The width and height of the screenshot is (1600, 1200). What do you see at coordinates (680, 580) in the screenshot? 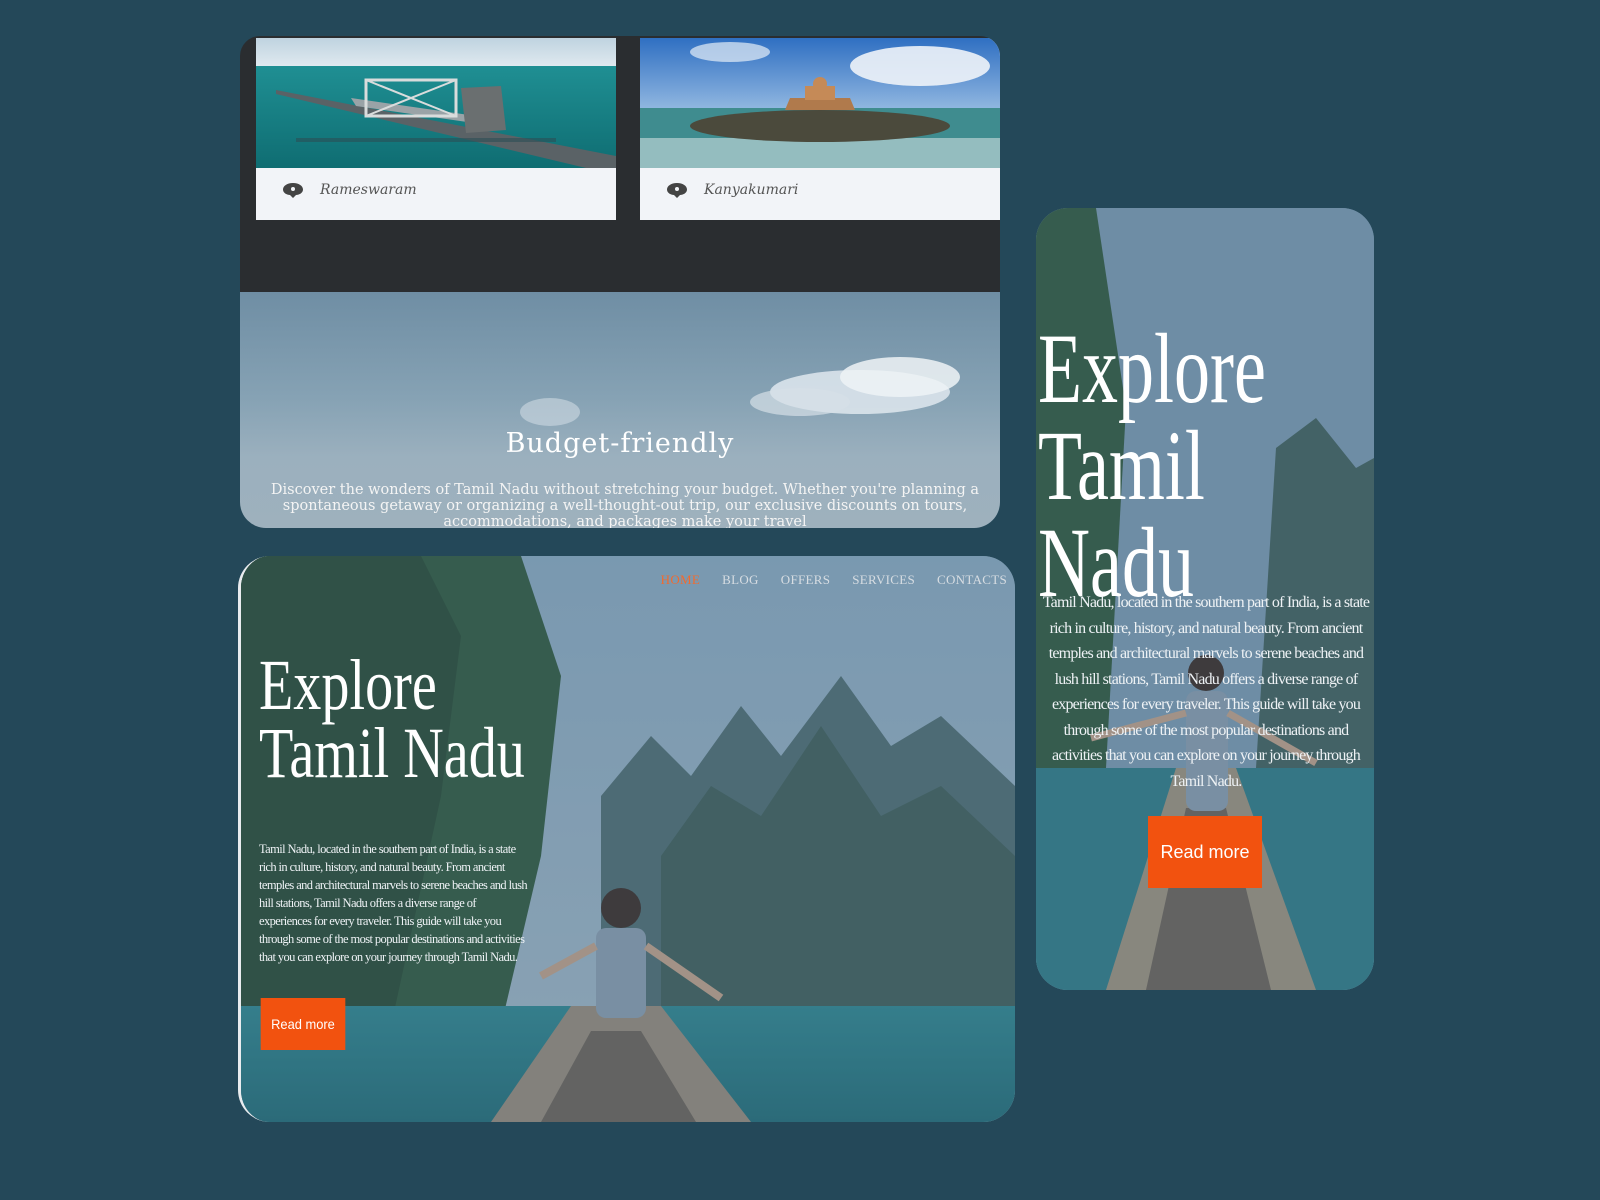
I see `nav-home: HOME` at bounding box center [680, 580].